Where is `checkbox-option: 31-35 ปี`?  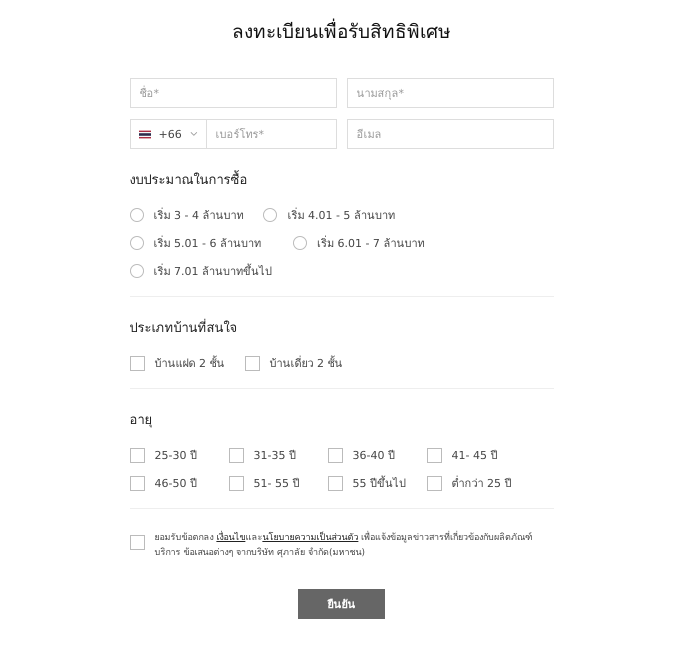 checkbox-option: 31-35 ปี is located at coordinates (276, 455).